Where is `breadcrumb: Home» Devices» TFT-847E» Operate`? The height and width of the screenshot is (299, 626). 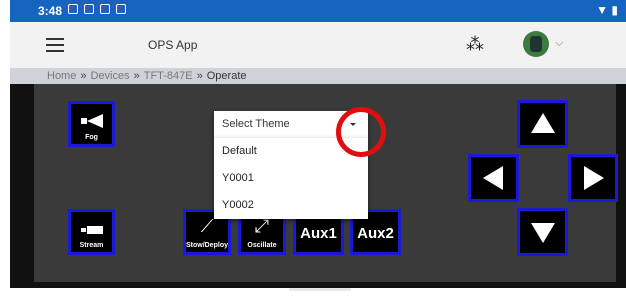
breadcrumb: Home» Devices» TFT-847E» Operate is located at coordinates (318, 76).